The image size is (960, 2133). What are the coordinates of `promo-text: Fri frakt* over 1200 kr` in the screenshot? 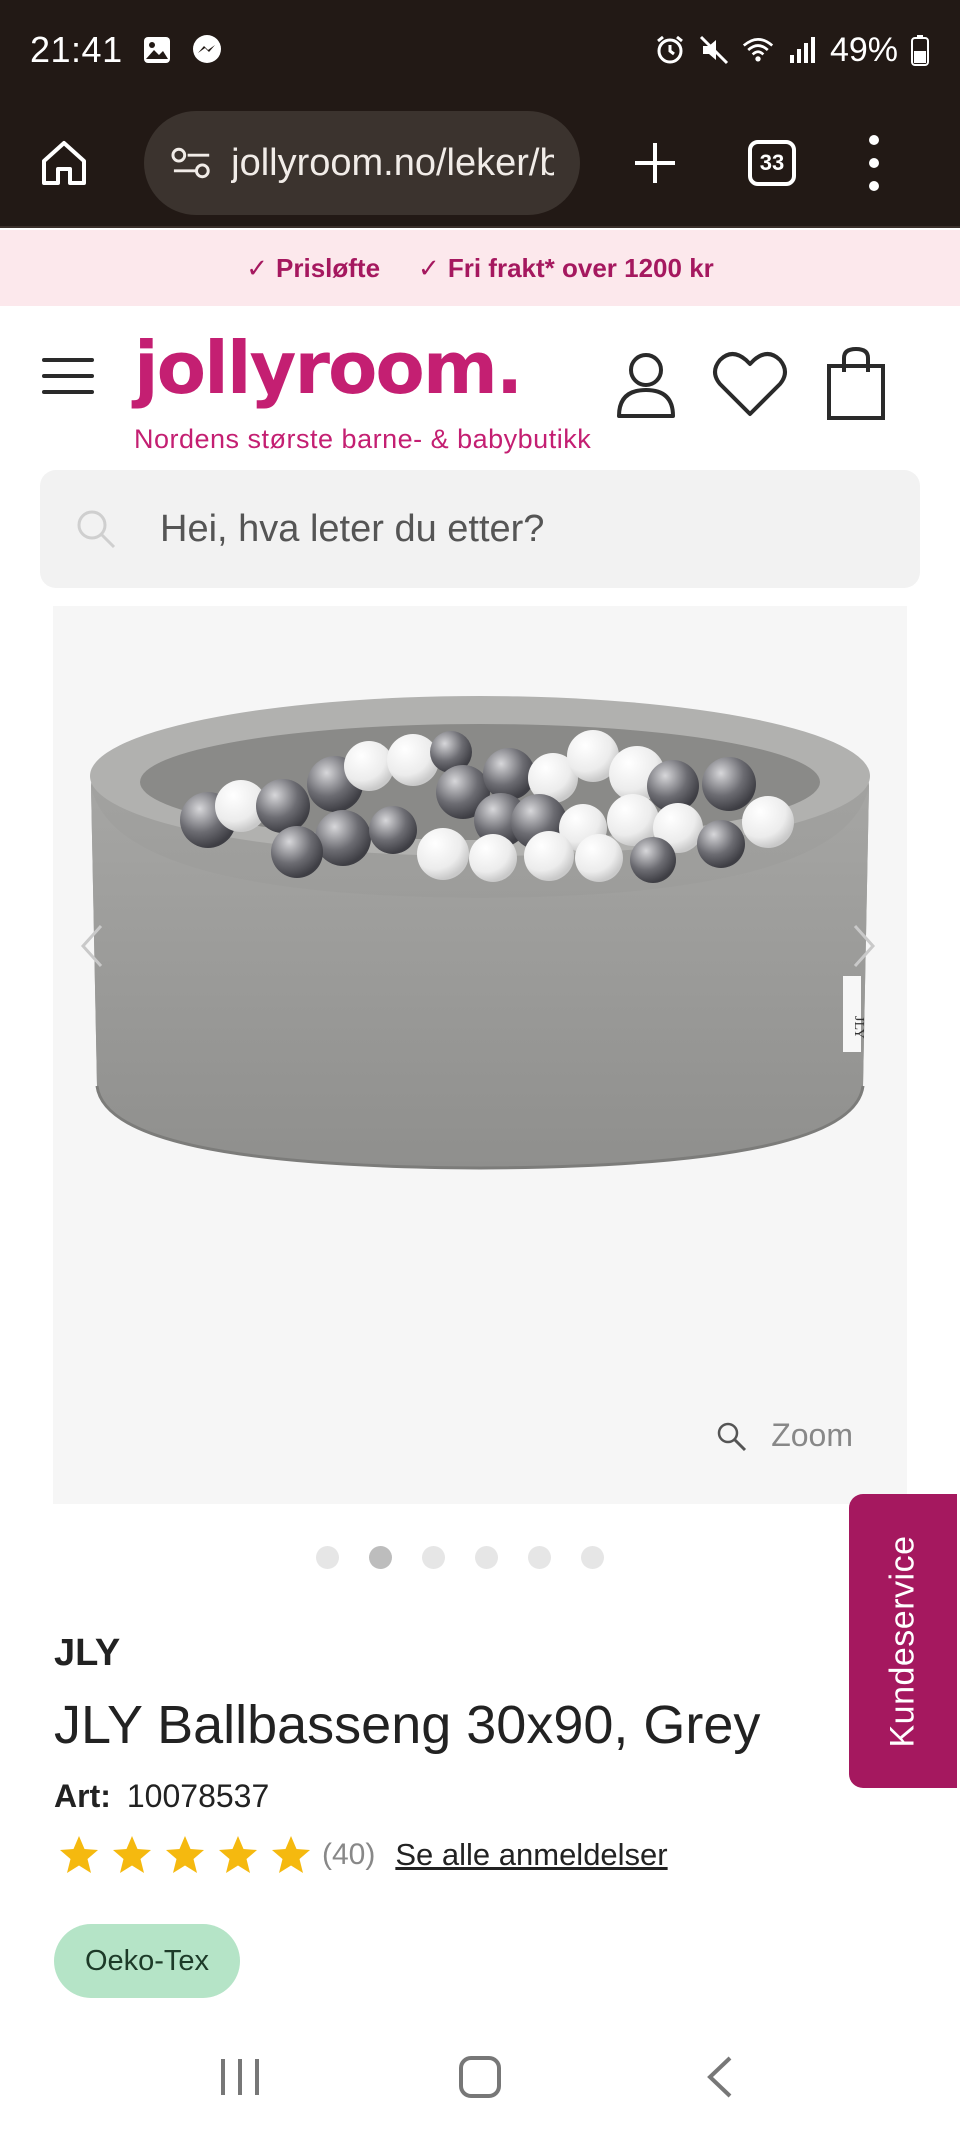 It's located at (580, 267).